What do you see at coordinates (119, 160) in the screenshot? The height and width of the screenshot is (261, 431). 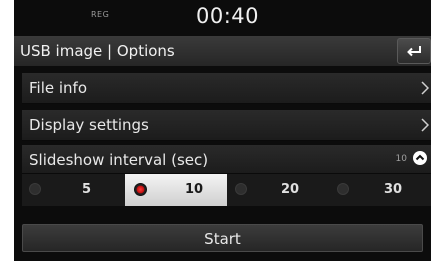 I see `slideshow-interval-label: Slideshow interval (sec)` at bounding box center [119, 160].